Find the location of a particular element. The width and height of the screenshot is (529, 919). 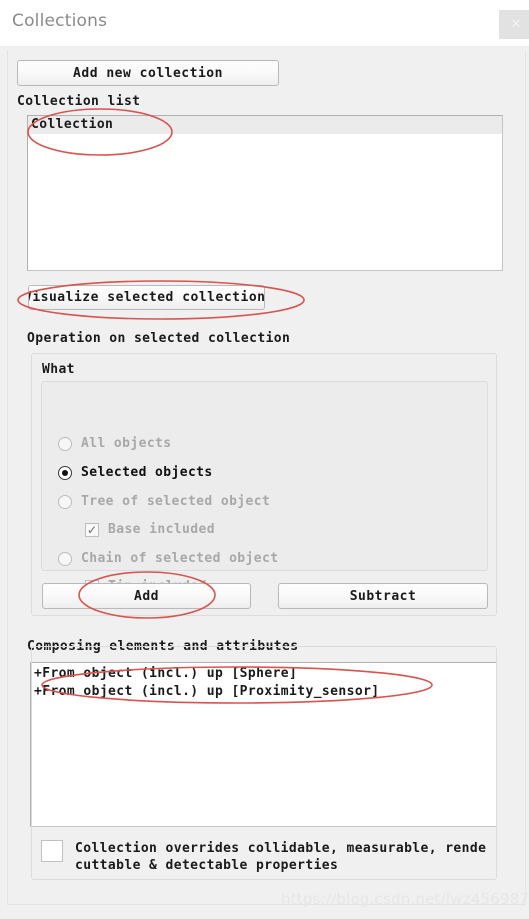

option-label: Selected objects is located at coordinates (147, 472).